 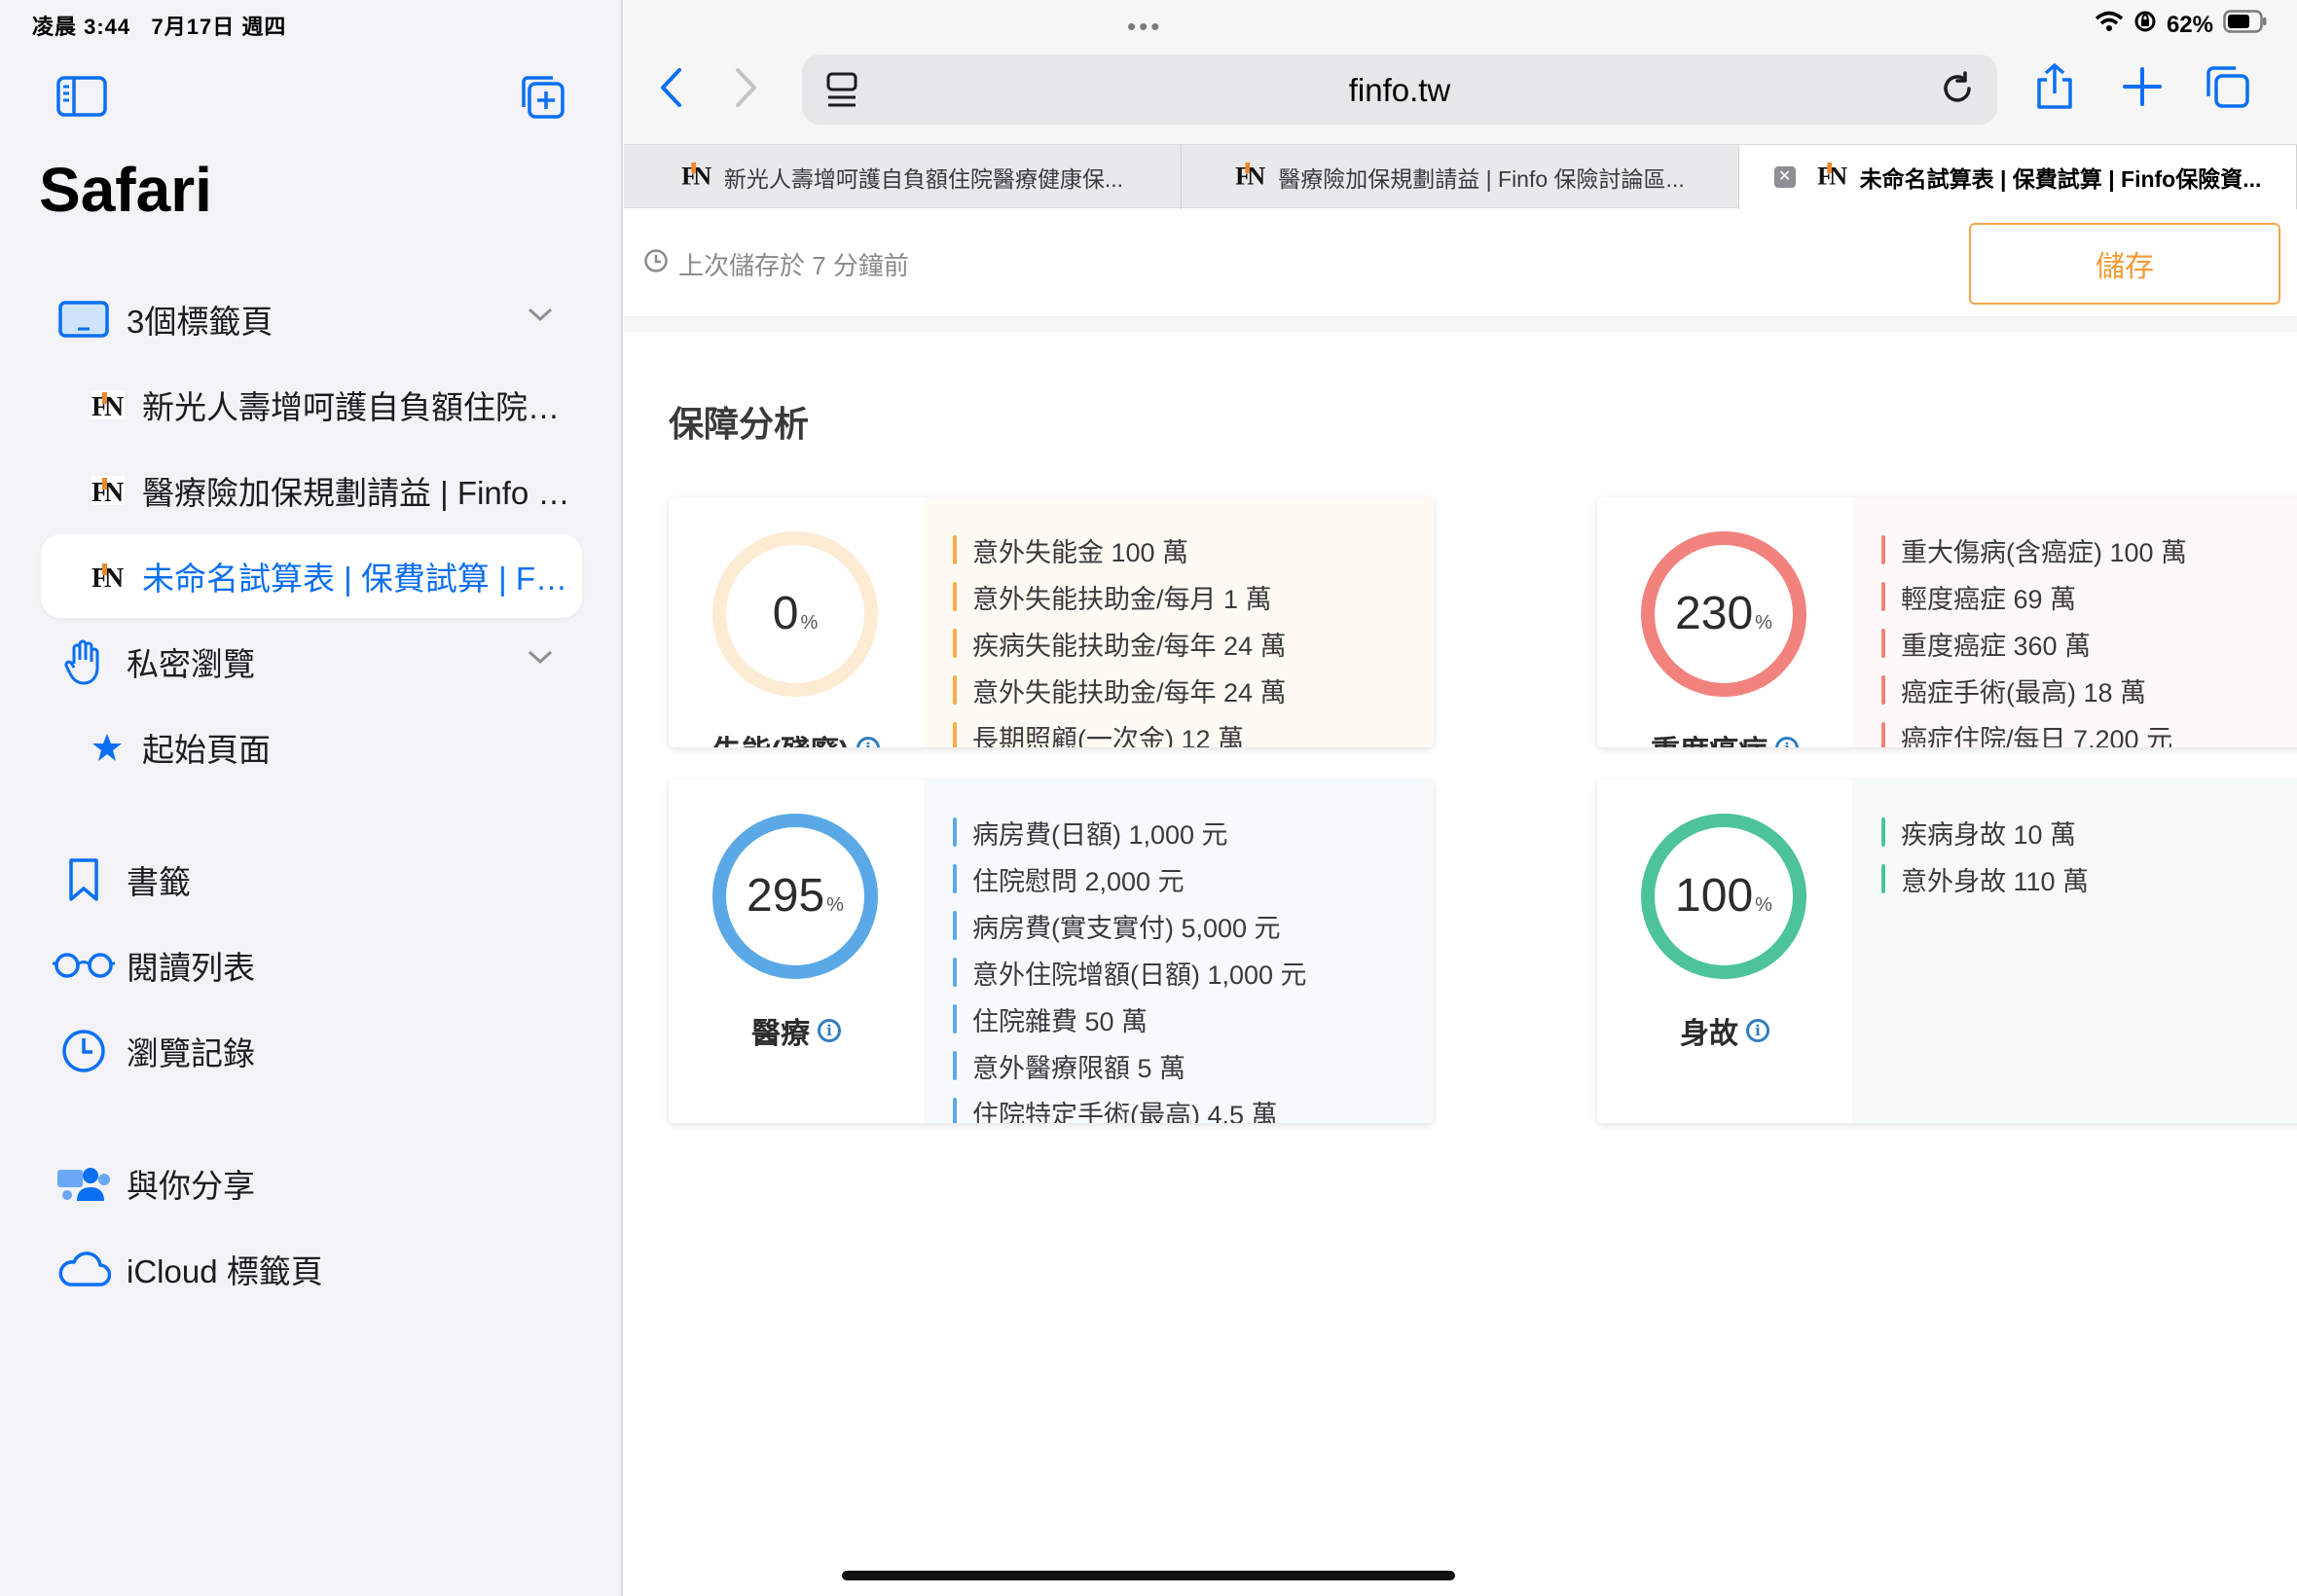 What do you see at coordinates (311, 747) in the screenshot?
I see `sidebar-start-page: 起始頁面` at bounding box center [311, 747].